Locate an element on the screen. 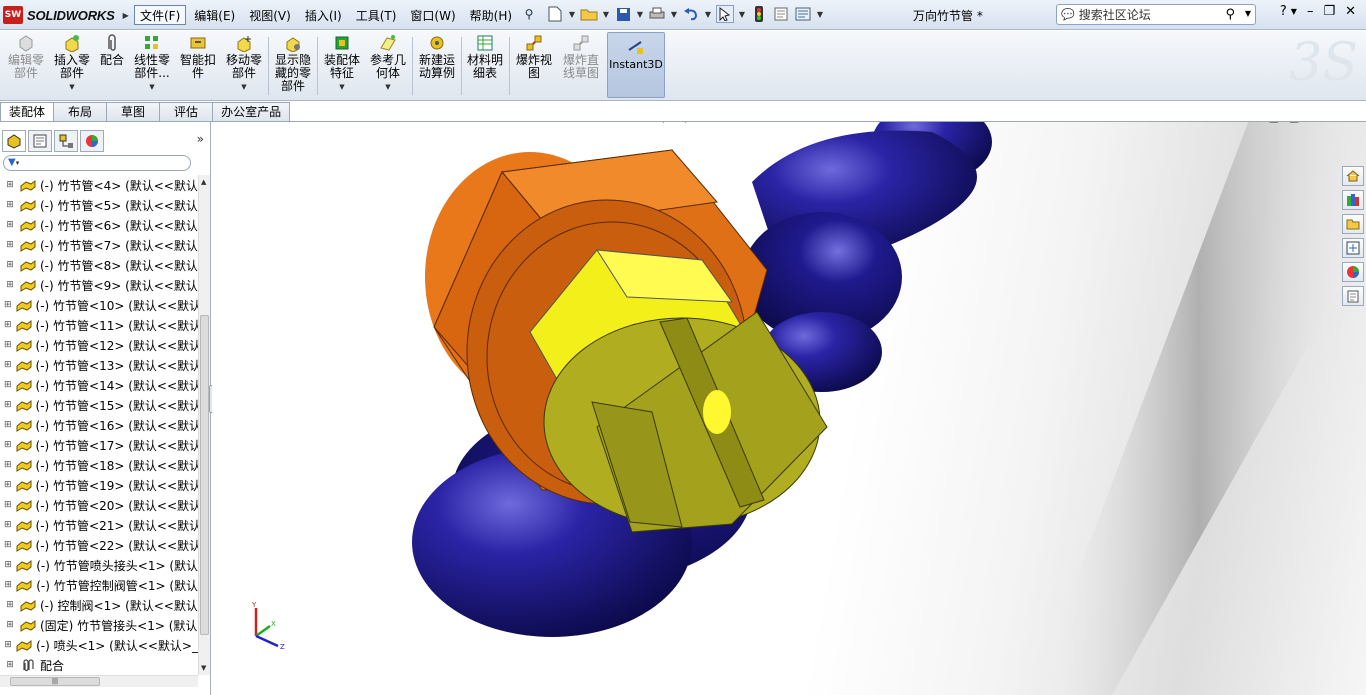 This screenshot has width=1366, height=695. reference-geometry-button: 参考几 何体 ▼ is located at coordinates (388, 66).